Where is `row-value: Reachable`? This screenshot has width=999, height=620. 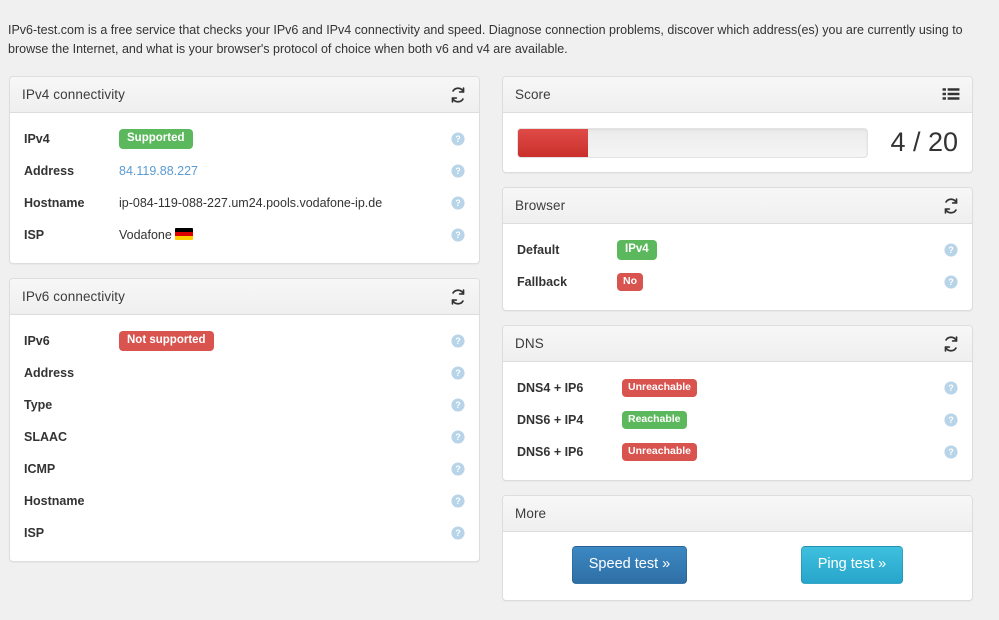 row-value: Reachable is located at coordinates (780, 420).